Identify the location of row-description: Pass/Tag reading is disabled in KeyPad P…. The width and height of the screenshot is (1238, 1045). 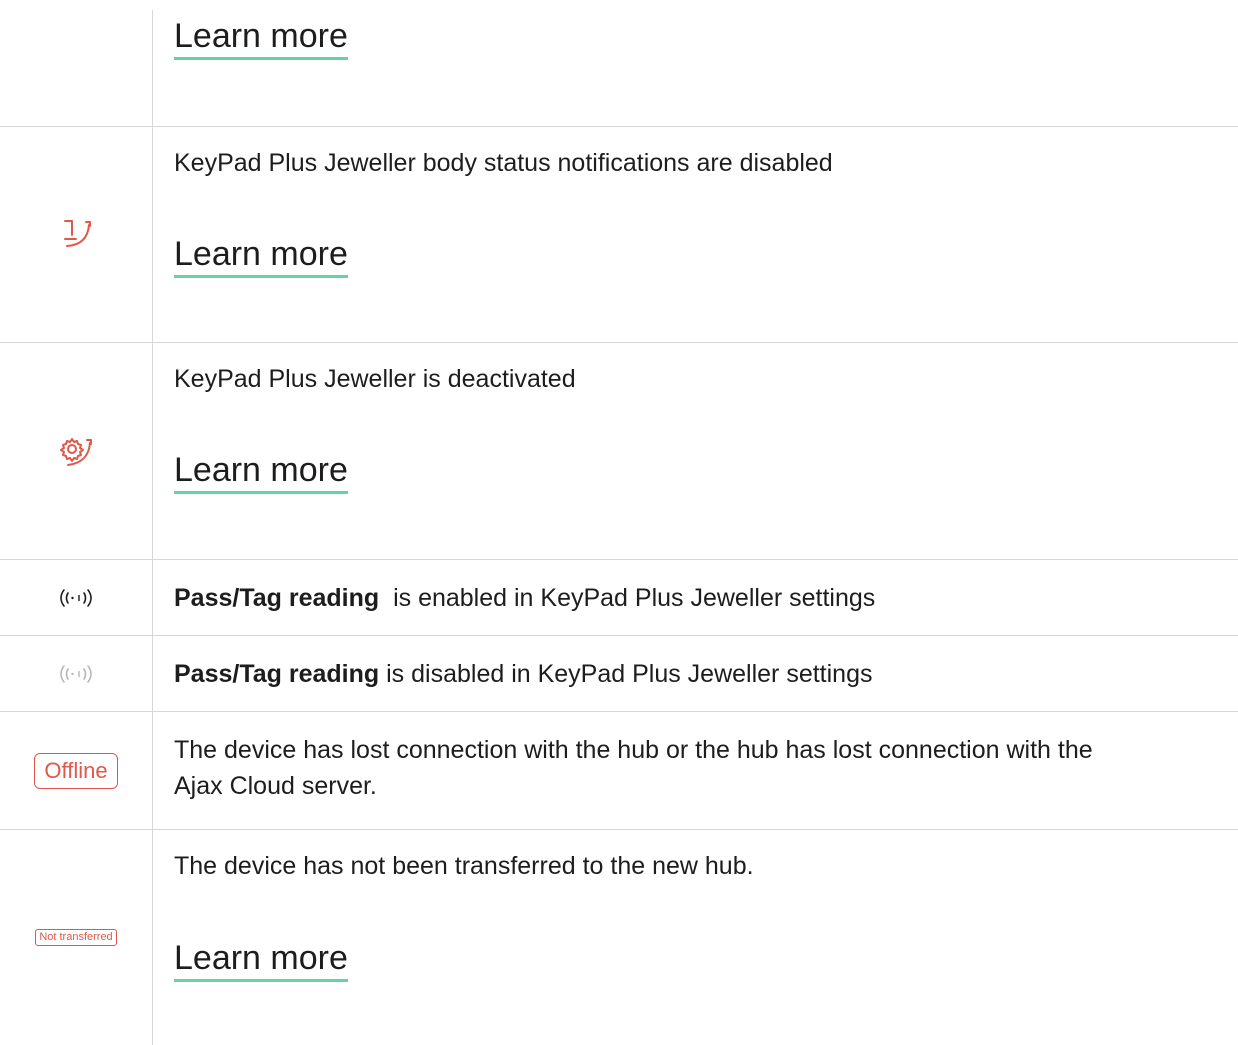
(696, 674).